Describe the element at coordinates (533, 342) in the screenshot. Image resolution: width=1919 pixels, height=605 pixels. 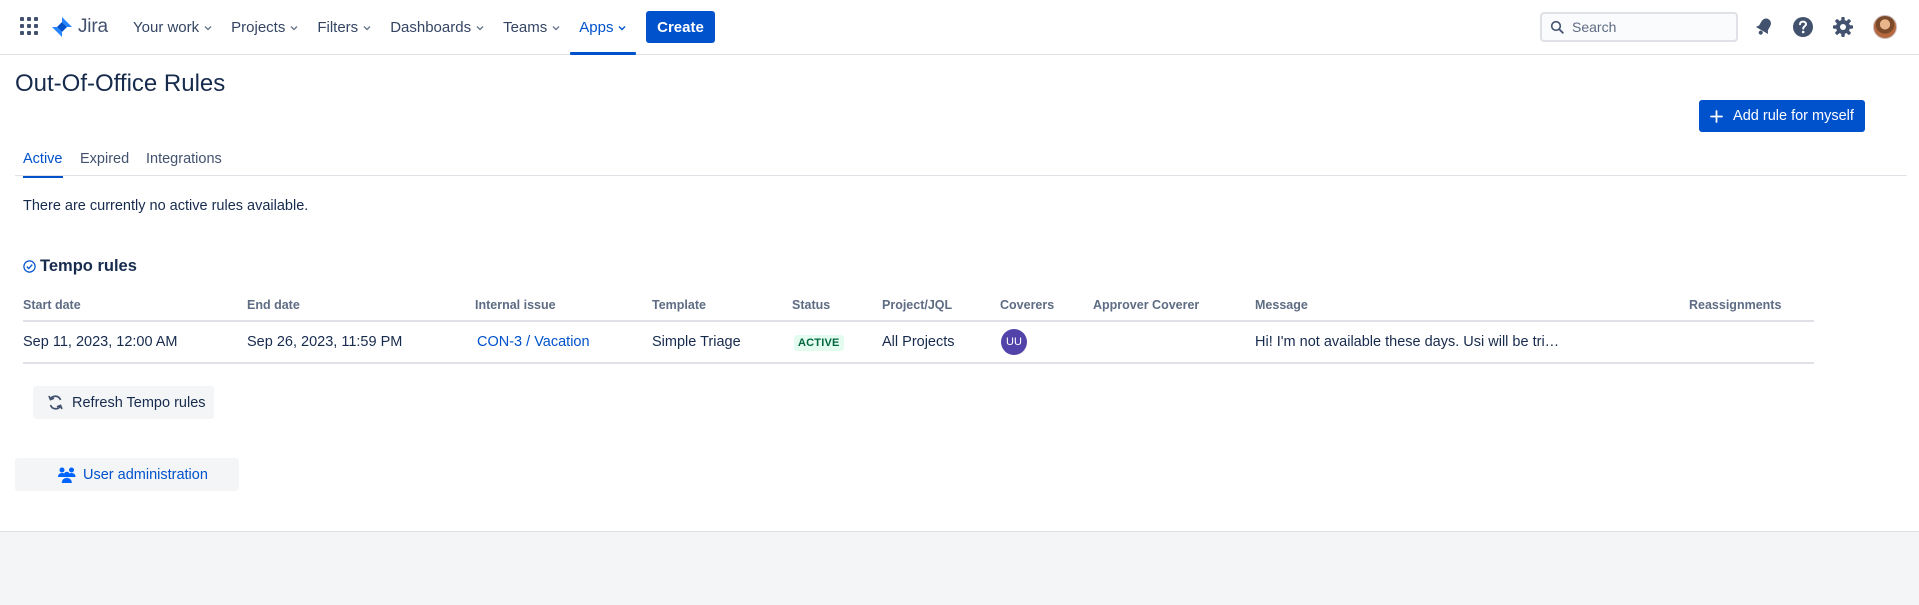
I see `internal-issue-link: CON-3 / Vacation` at that location.